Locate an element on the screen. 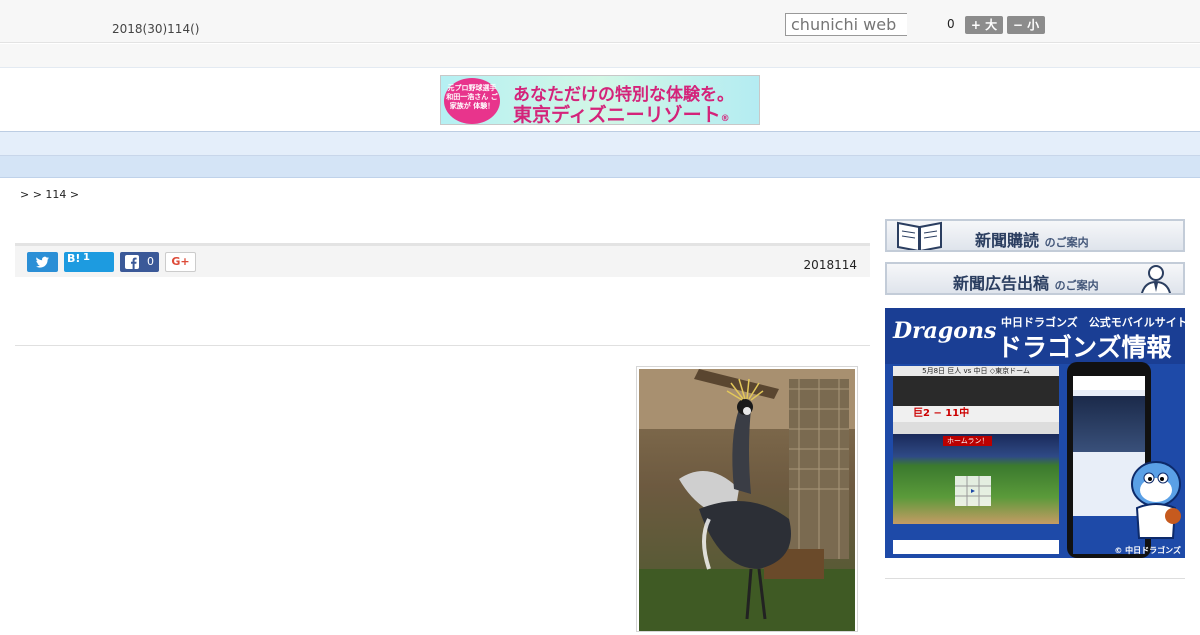 This screenshot has width=1200, height=635. newspaper-subscription-link: 新聞購読 のご案内 is located at coordinates (1035, 235).